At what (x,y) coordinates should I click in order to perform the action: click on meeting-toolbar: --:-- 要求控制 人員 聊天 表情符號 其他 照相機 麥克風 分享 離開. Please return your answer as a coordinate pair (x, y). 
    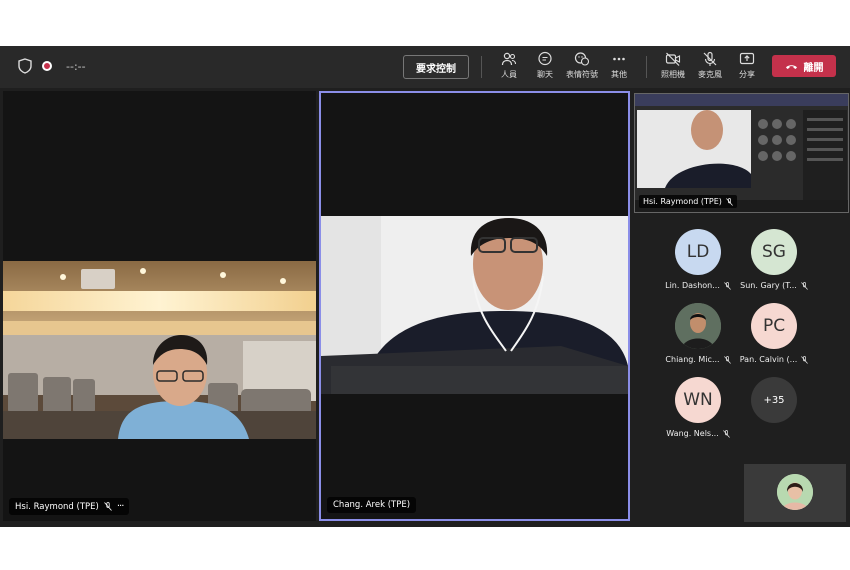
    Looking at the image, I should click on (425, 67).